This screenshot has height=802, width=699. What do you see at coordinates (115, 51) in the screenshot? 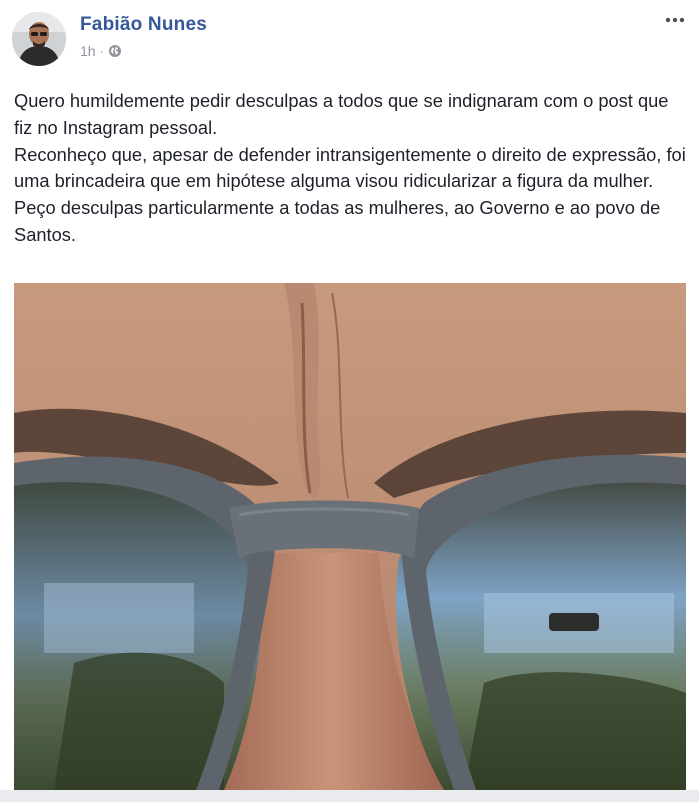
I see `globe-icon` at bounding box center [115, 51].